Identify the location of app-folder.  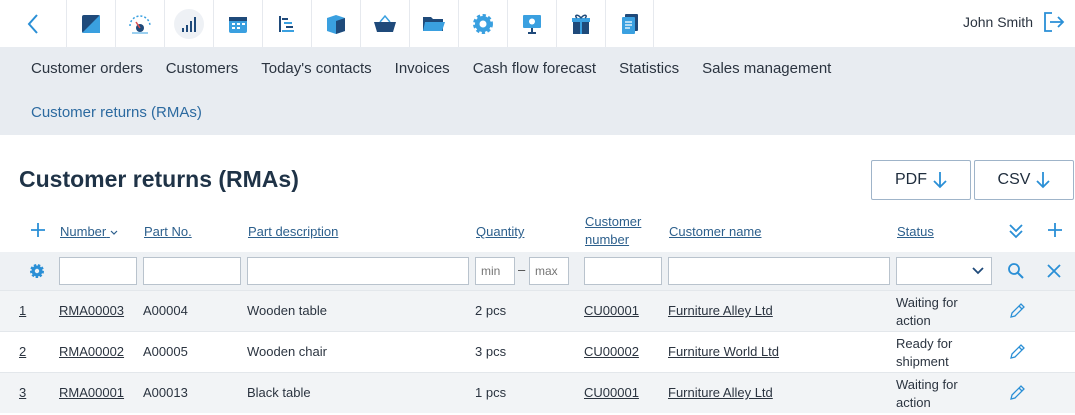
(433, 23).